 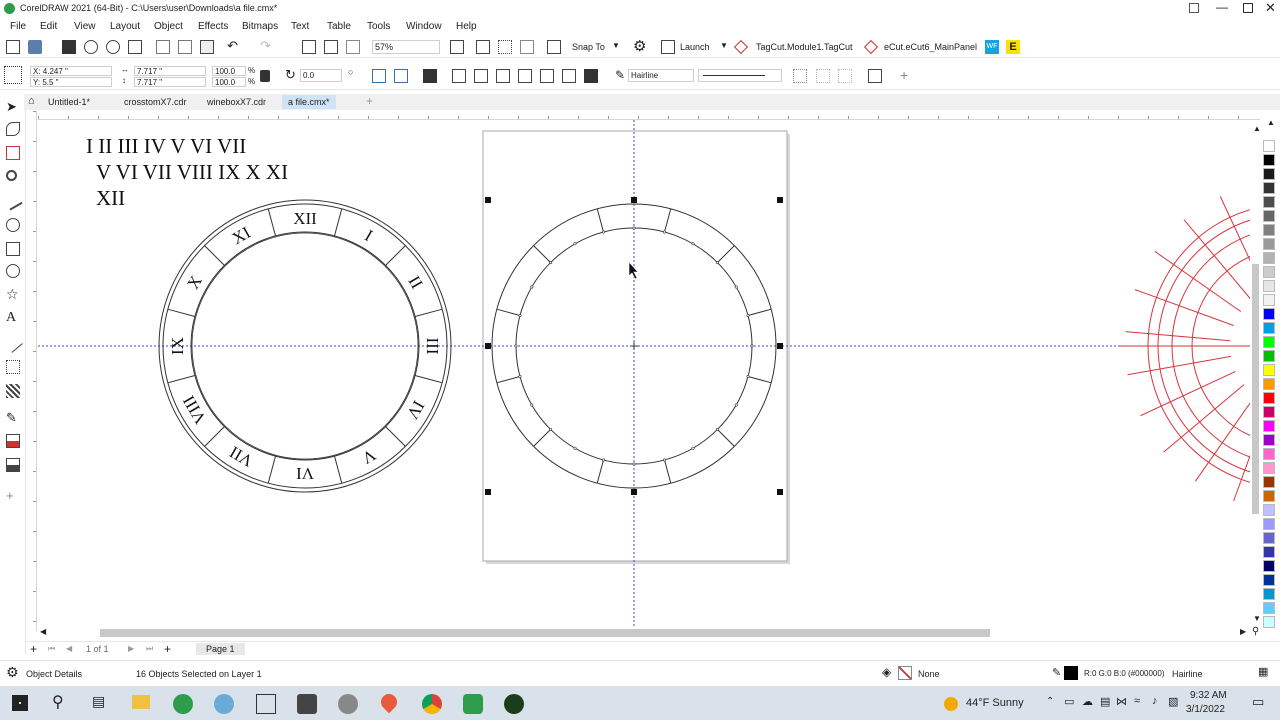 I want to click on dial-numeral: XI, so click(x=241, y=236).